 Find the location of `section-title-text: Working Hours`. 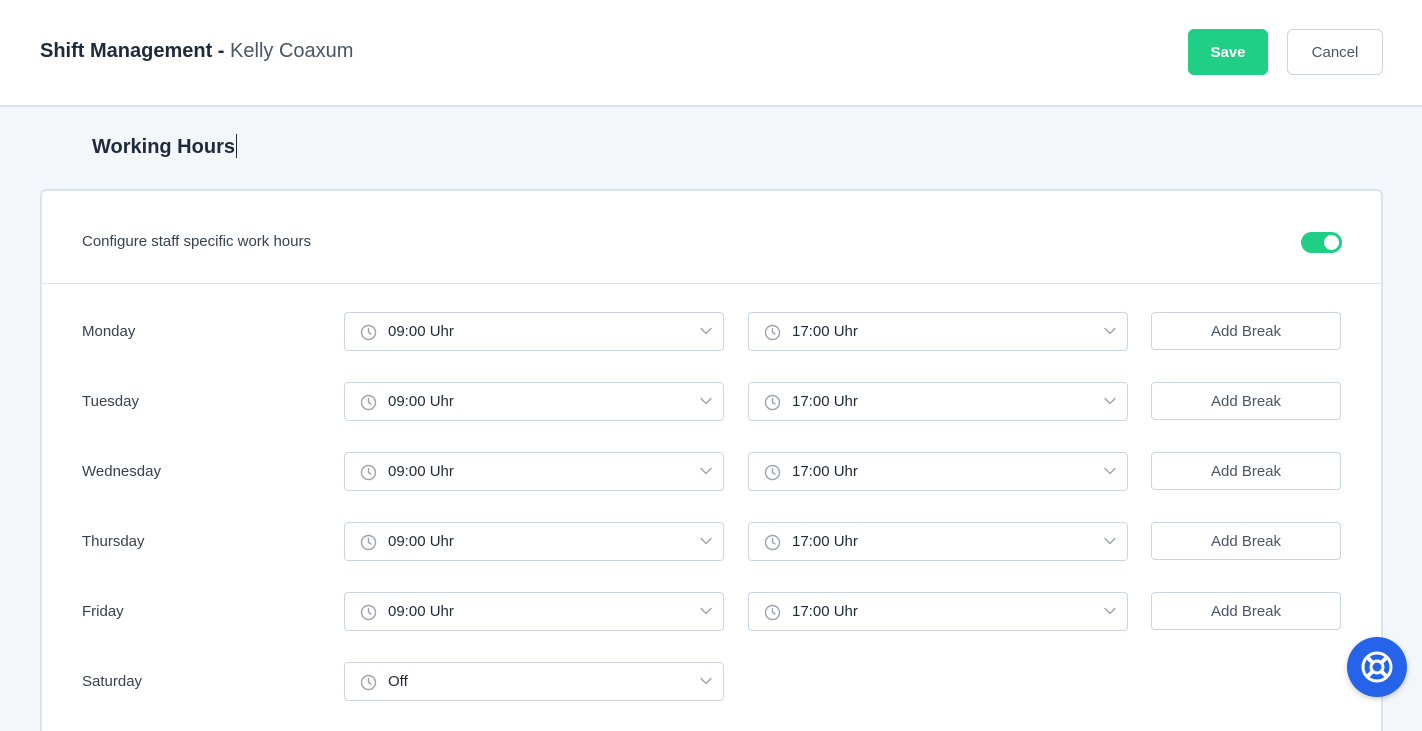

section-title-text: Working Hours is located at coordinates (163, 147).